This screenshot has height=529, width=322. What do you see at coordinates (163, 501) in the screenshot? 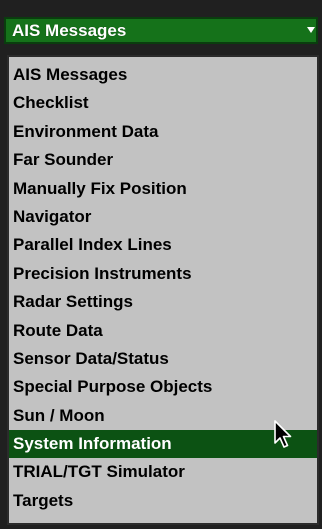
I see `list-item: Targets` at bounding box center [163, 501].